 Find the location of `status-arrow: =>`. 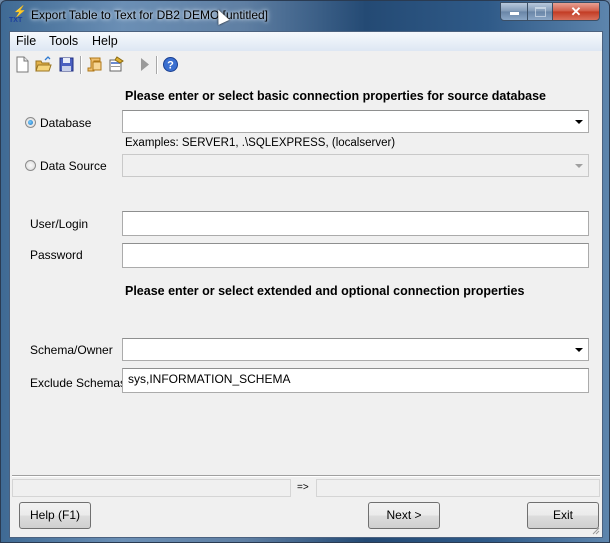

status-arrow: => is located at coordinates (303, 487).